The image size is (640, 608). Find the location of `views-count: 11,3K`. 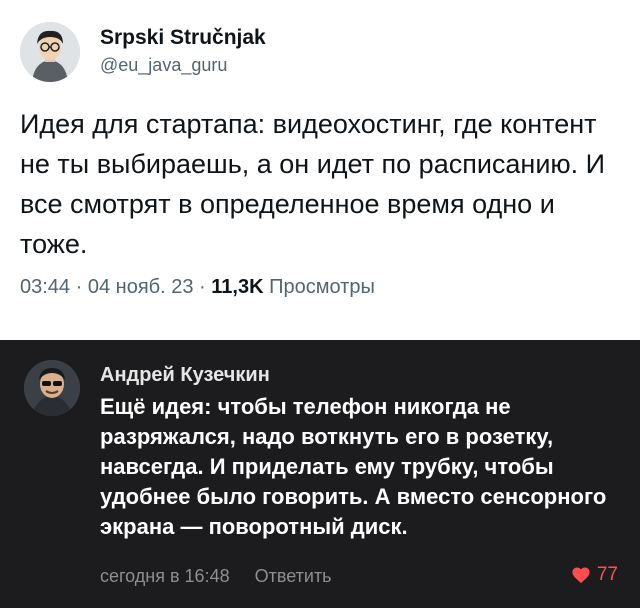

views-count: 11,3K is located at coordinates (237, 287).